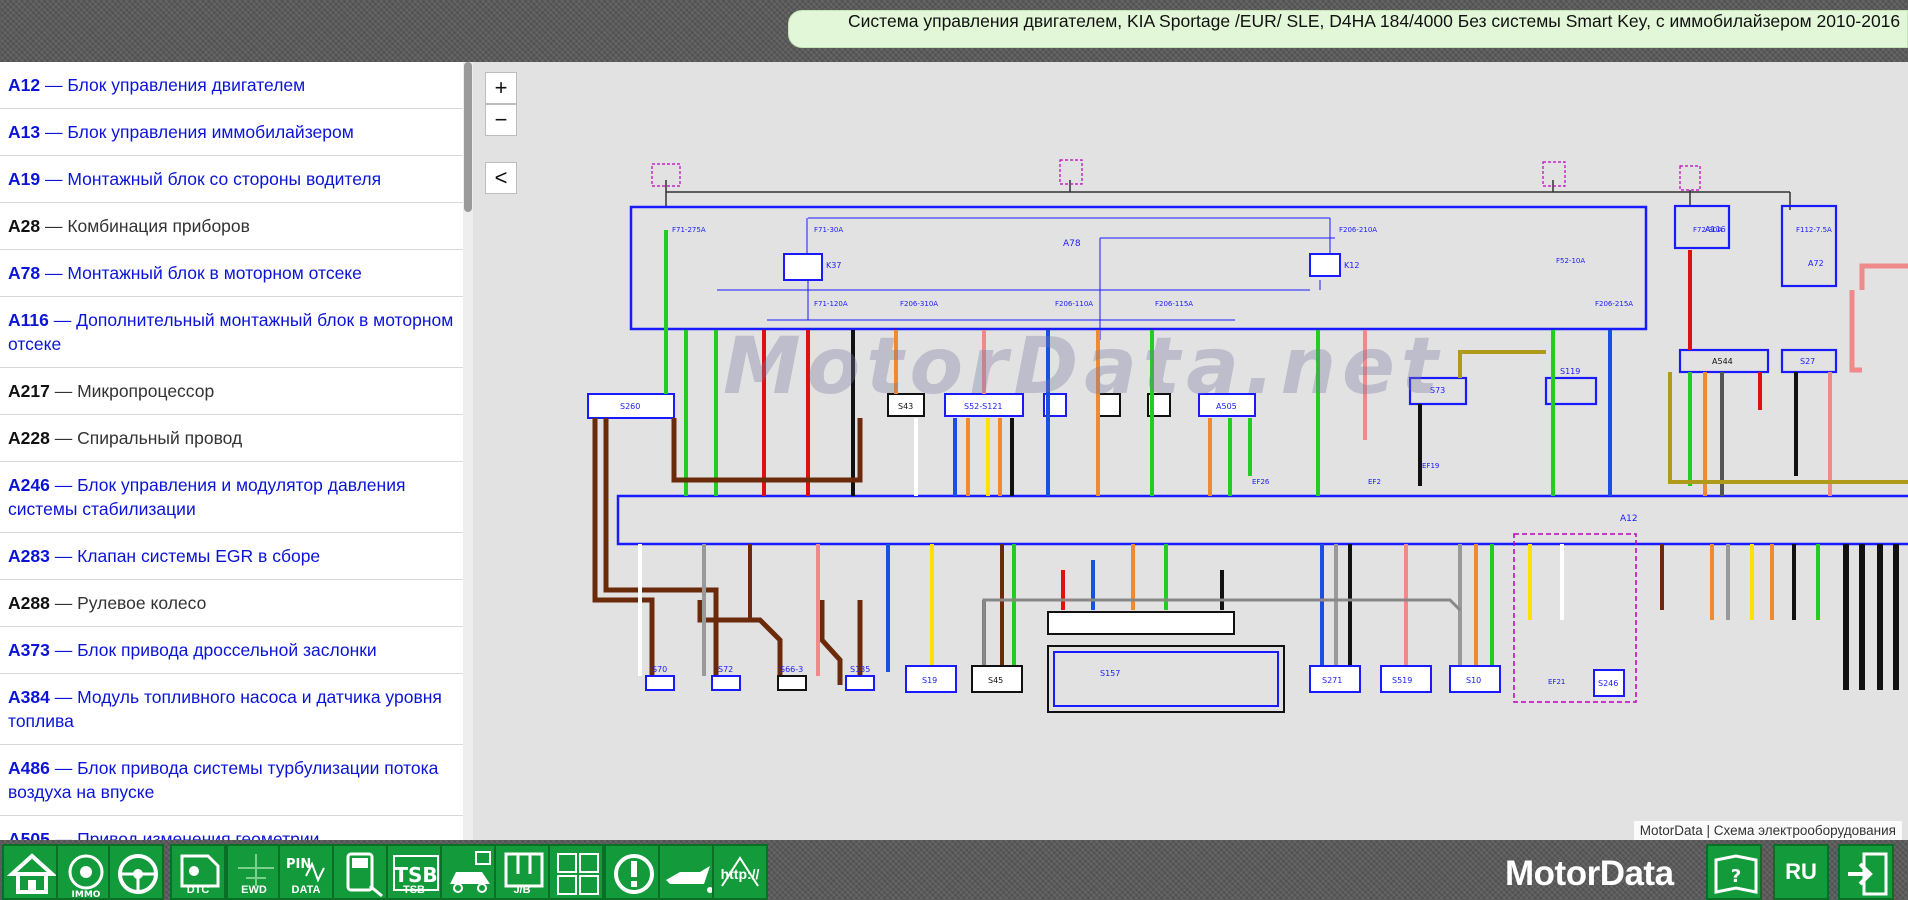 Image resolution: width=1908 pixels, height=900 pixels. Describe the element at coordinates (501, 120) in the screenshot. I see `zoom-out-button: −` at that location.